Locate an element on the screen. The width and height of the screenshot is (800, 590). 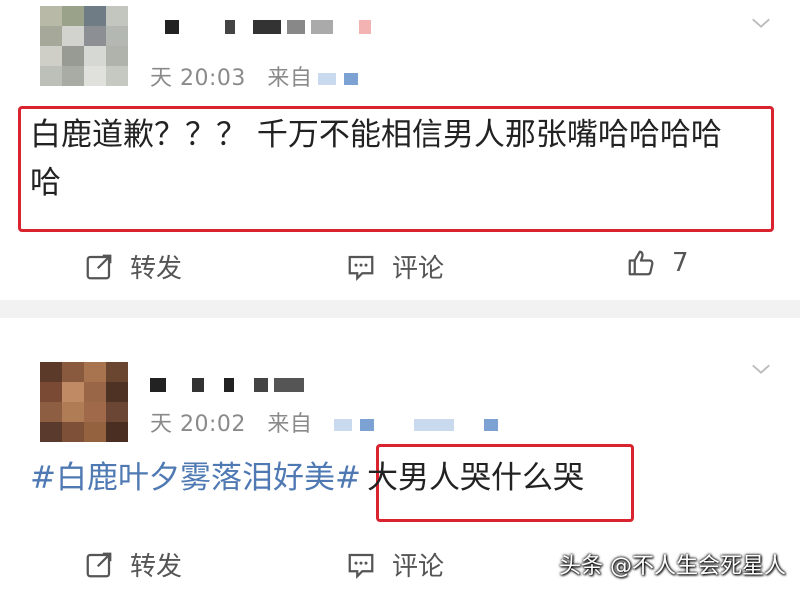
post-time: 天 20:03 is located at coordinates (198, 78).